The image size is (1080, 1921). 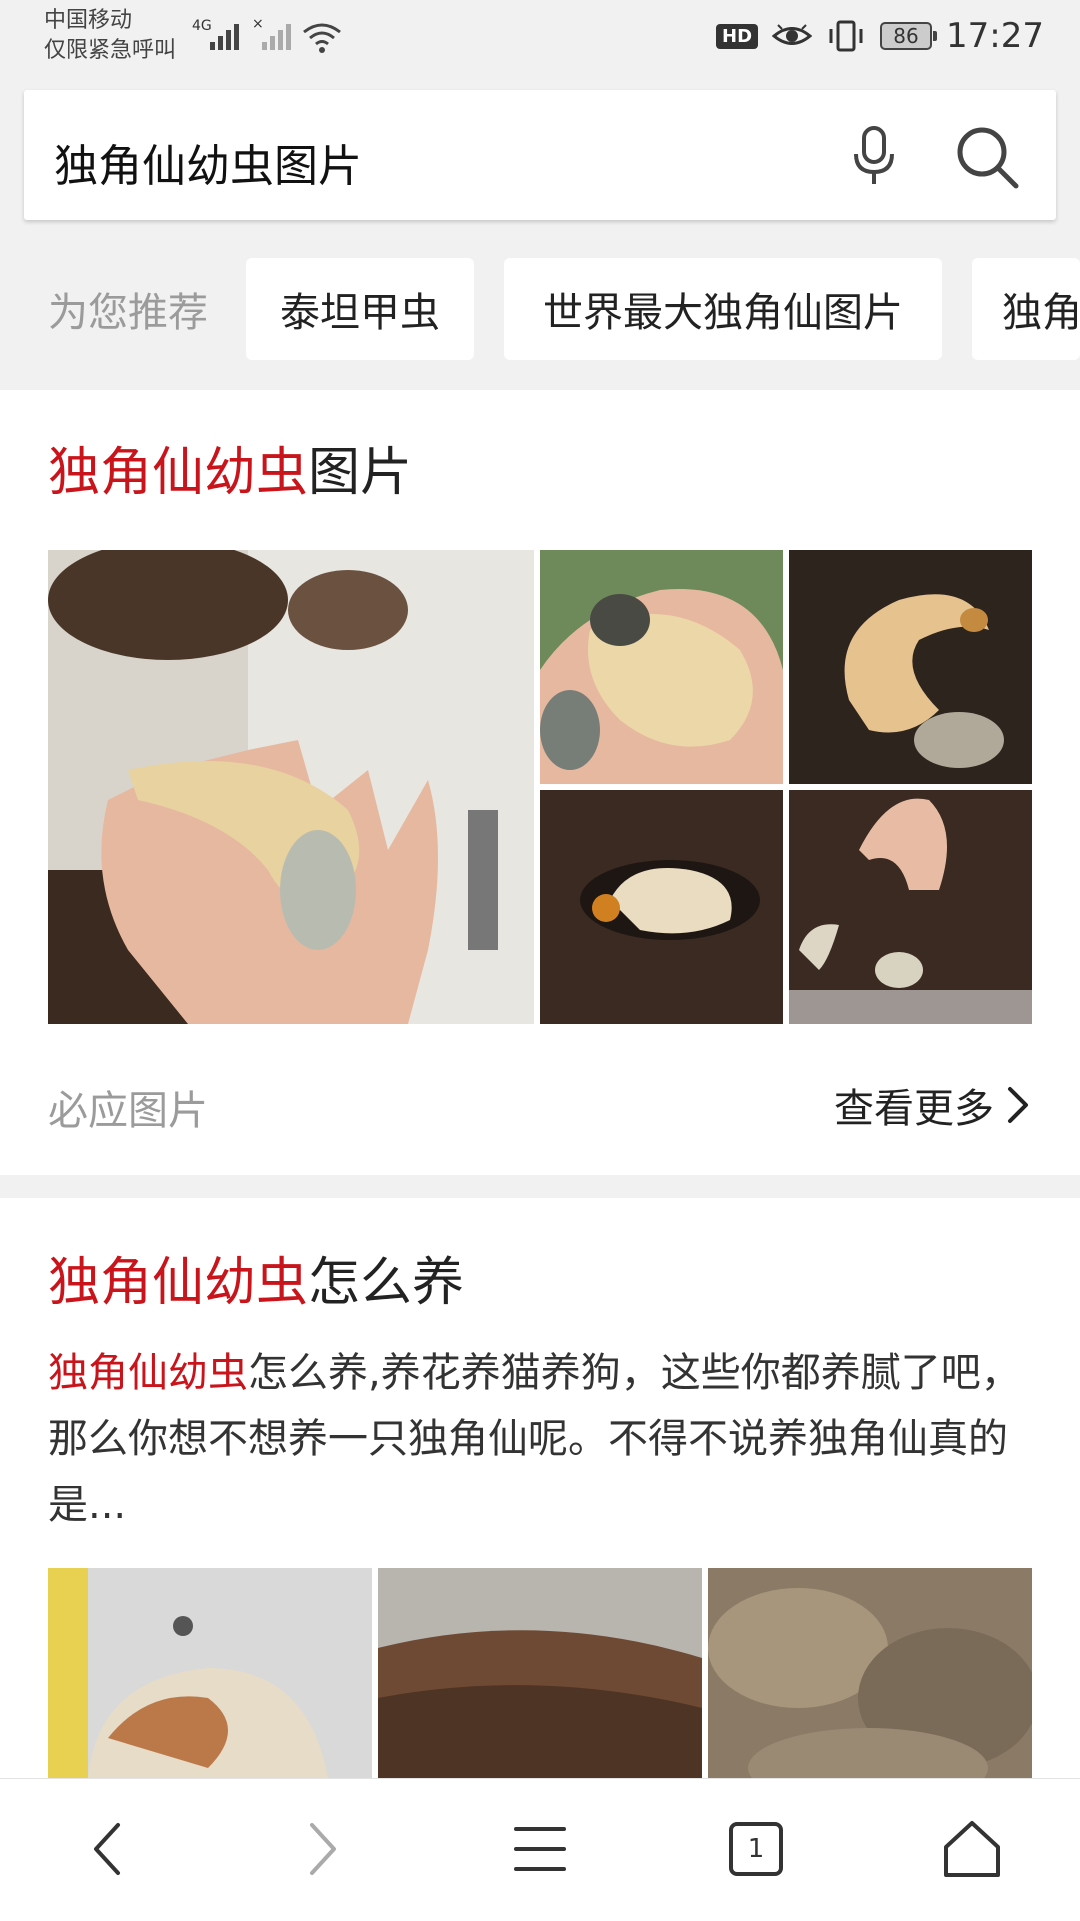 What do you see at coordinates (128, 1111) in the screenshot?
I see `image-source-label: 必应图片` at bounding box center [128, 1111].